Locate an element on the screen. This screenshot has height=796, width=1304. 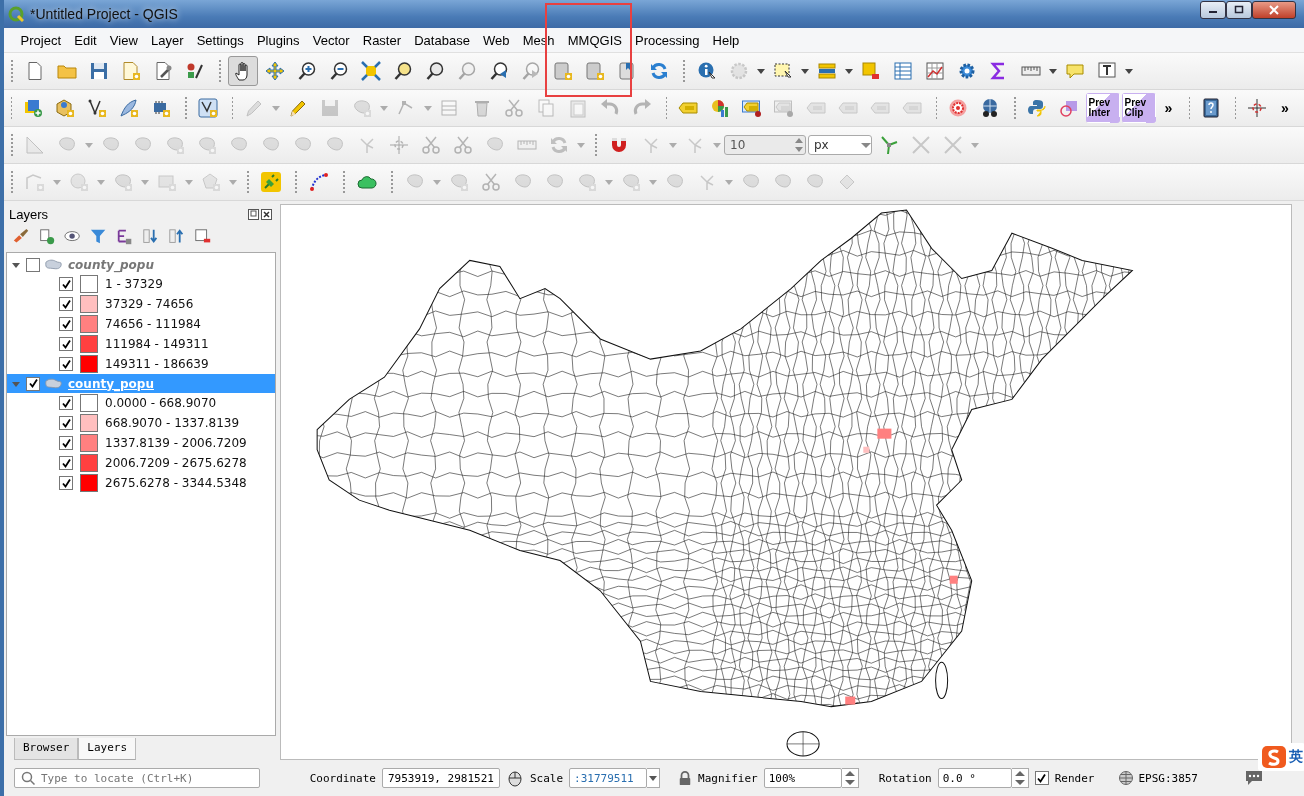
legend-label: 149311 - 186639 is located at coordinates (157, 364).